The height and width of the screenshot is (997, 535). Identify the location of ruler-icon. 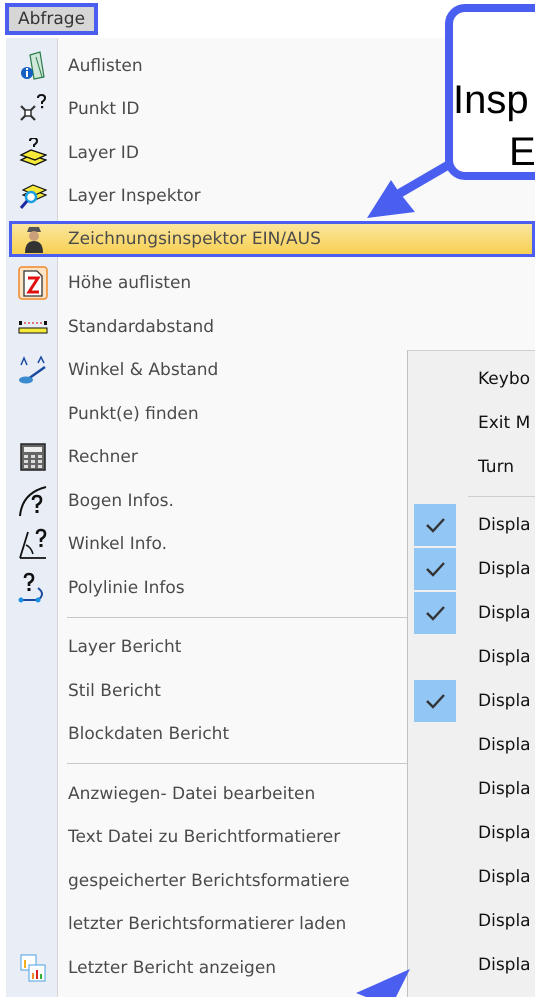
(33, 326).